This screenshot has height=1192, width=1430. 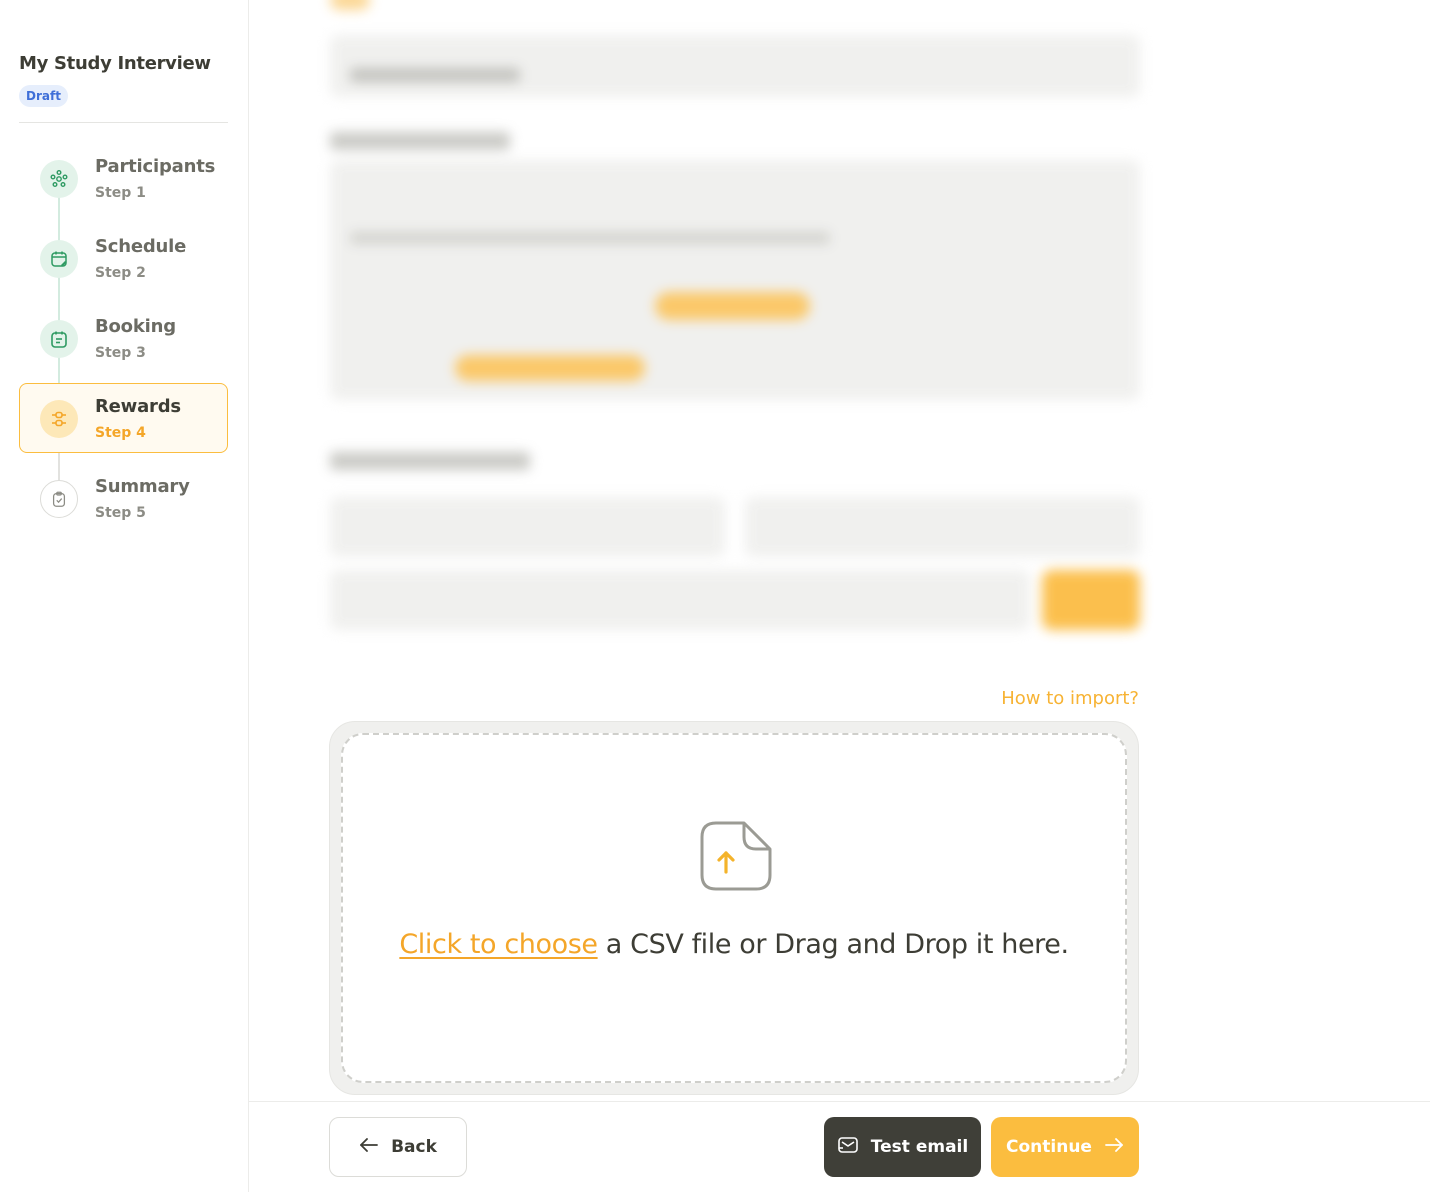 I want to click on choose-file-link: Click to choose, so click(x=498, y=944).